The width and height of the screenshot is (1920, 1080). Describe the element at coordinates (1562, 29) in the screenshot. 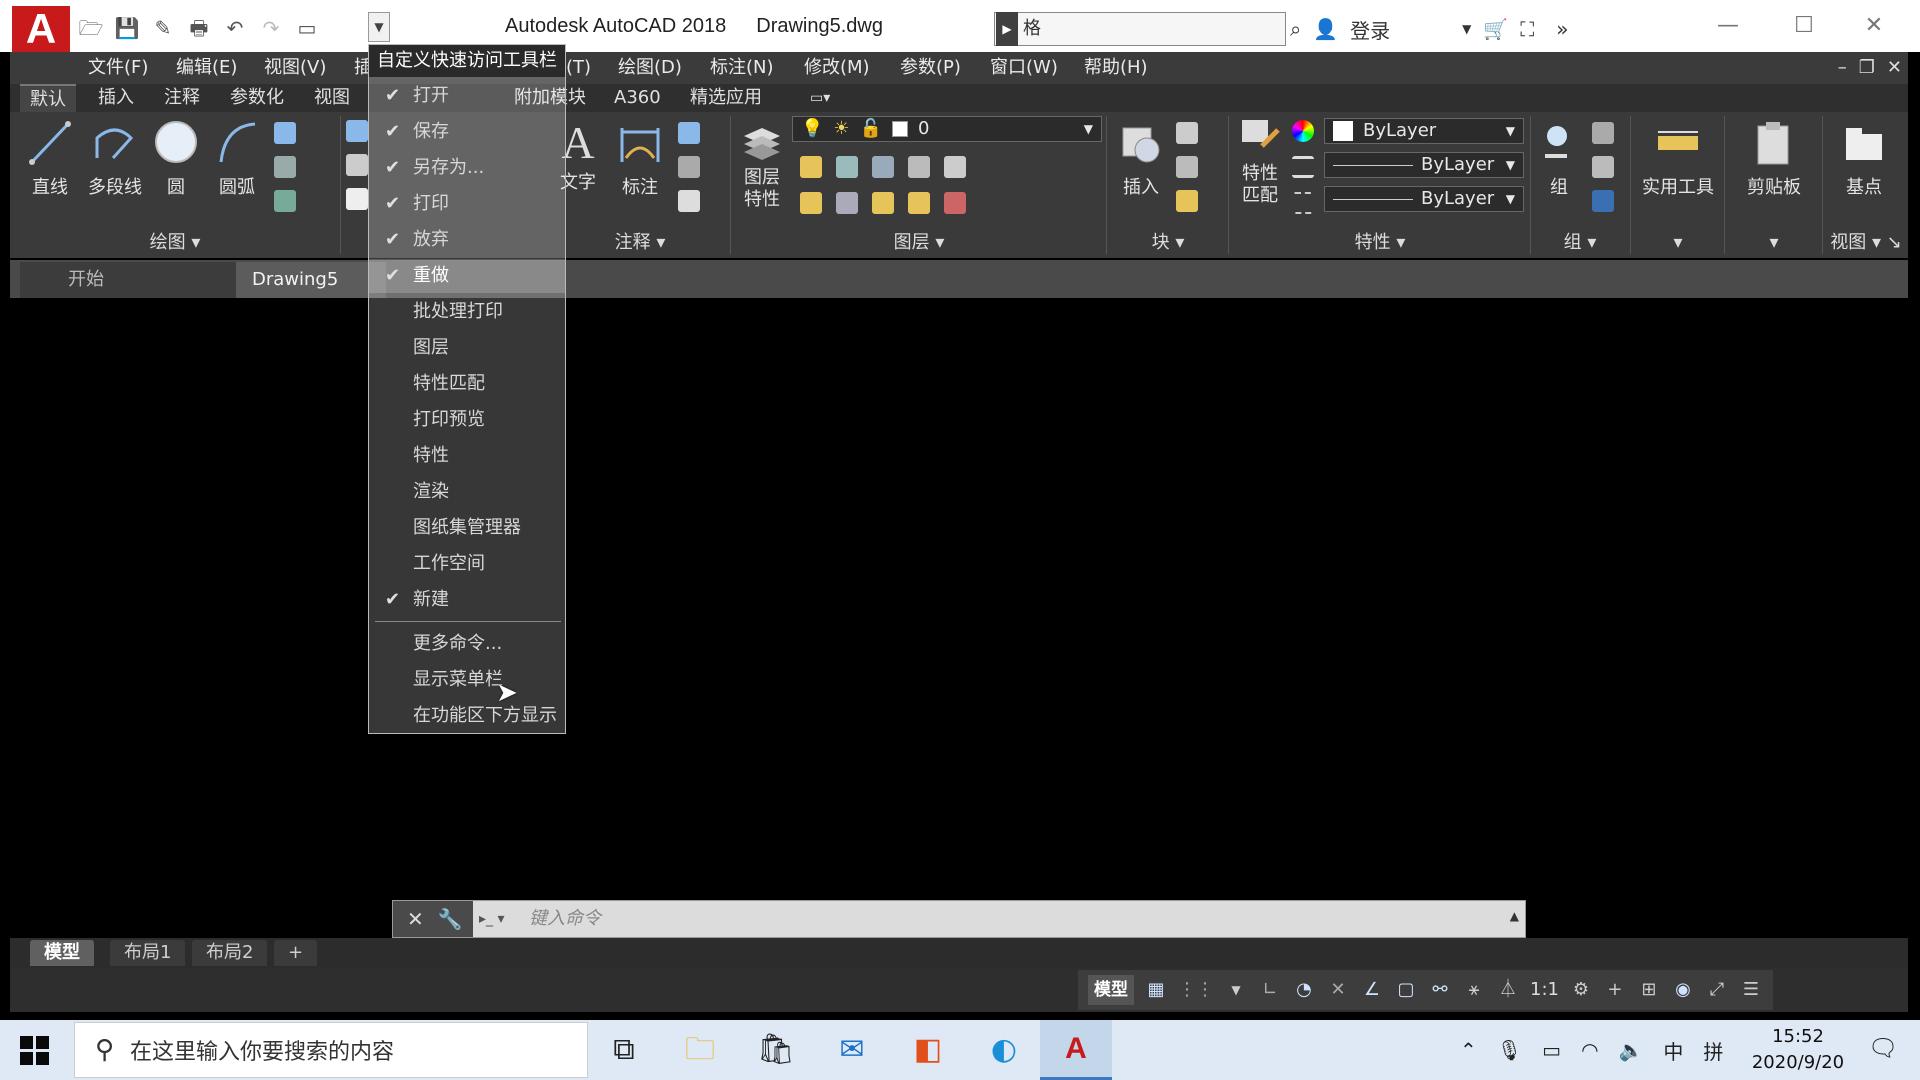

I see `overflow-icon: »` at that location.